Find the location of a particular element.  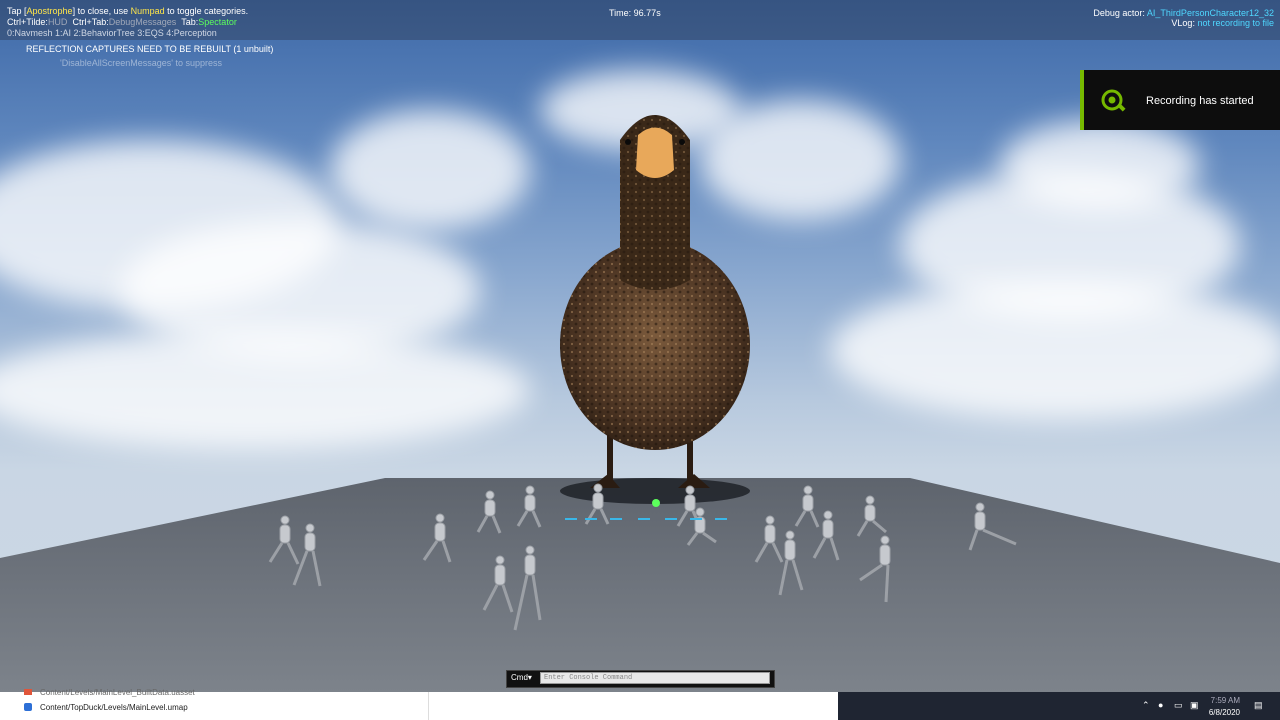

vlog-value: not recording to file is located at coordinates (1235, 23).